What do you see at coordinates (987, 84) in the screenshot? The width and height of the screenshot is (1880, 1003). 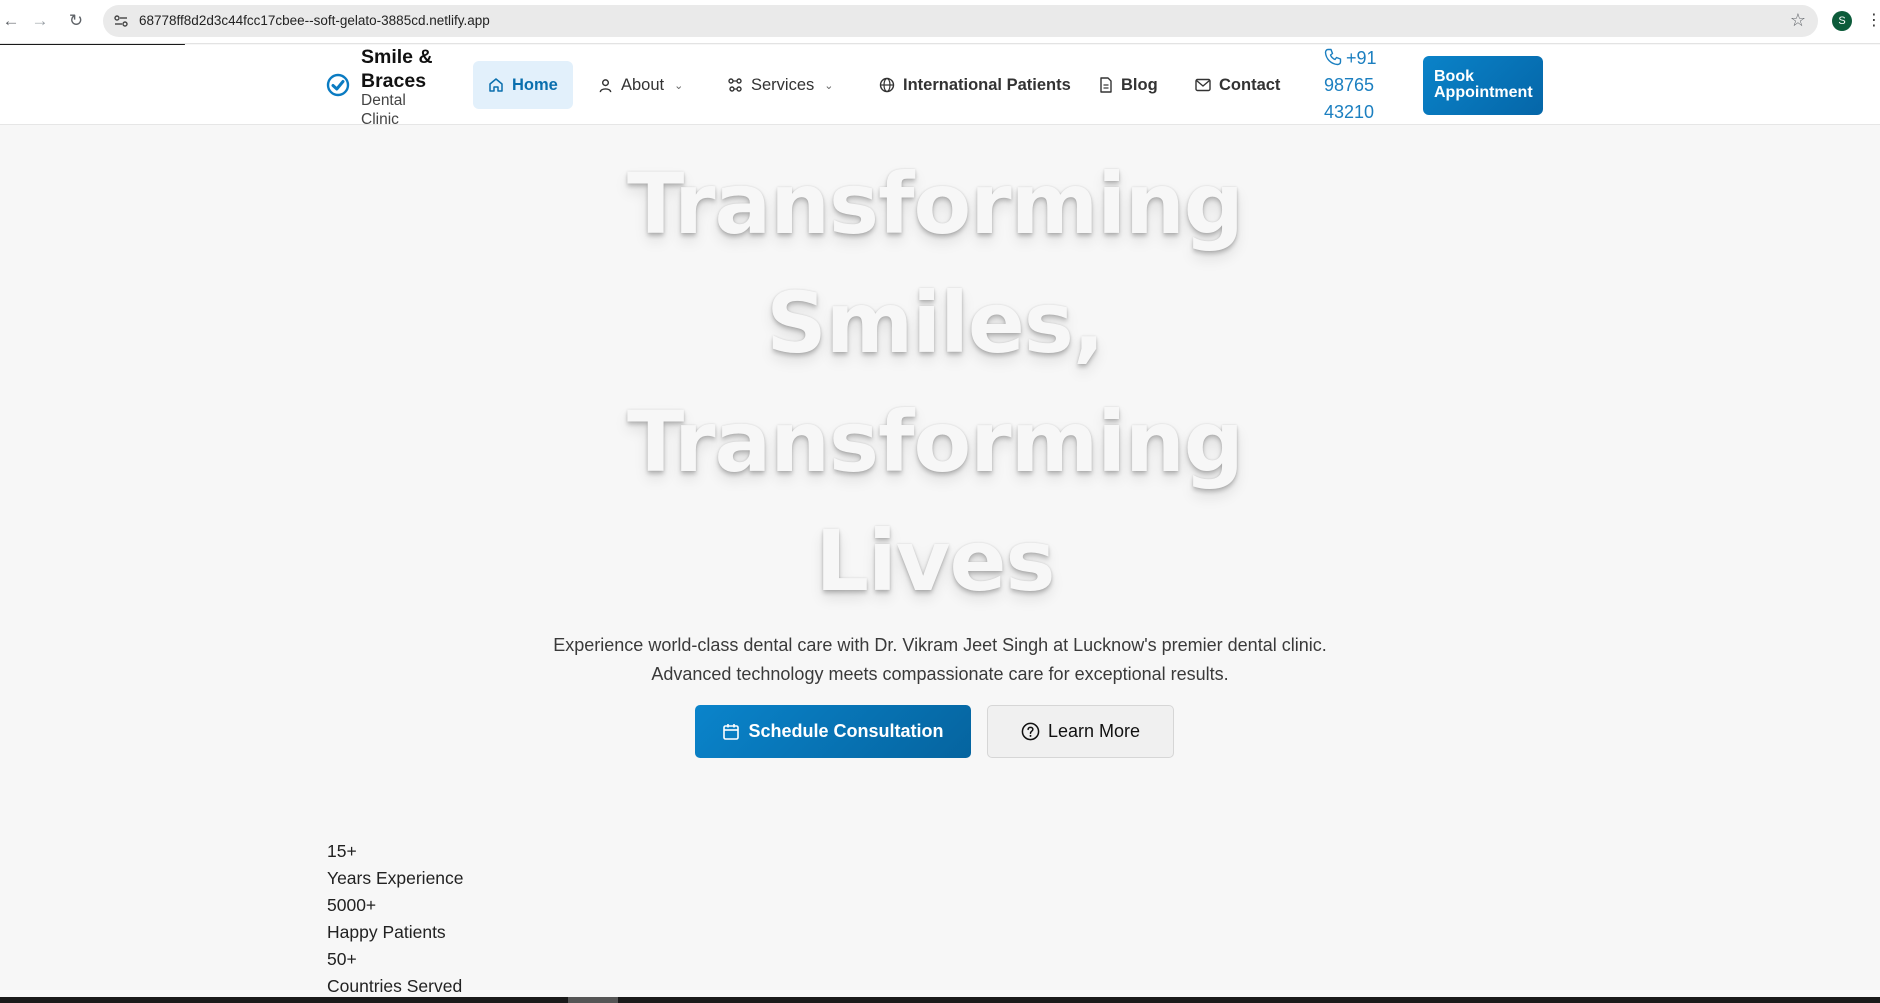 I see `nav-international-label: International Patients` at bounding box center [987, 84].